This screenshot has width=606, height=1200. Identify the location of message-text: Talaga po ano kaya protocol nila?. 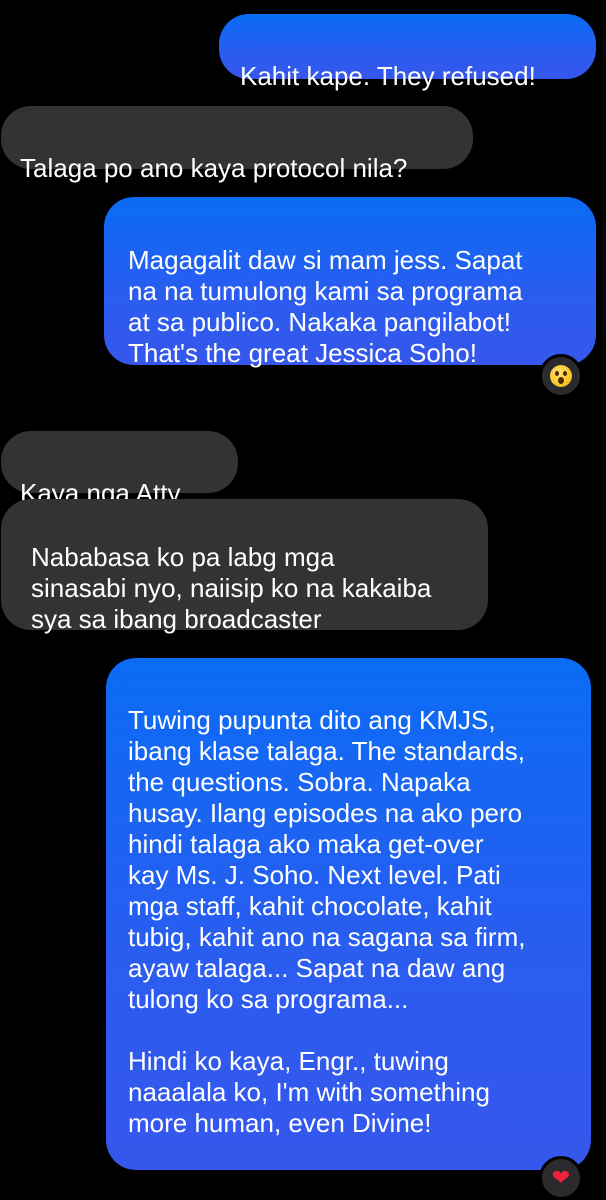
(214, 168).